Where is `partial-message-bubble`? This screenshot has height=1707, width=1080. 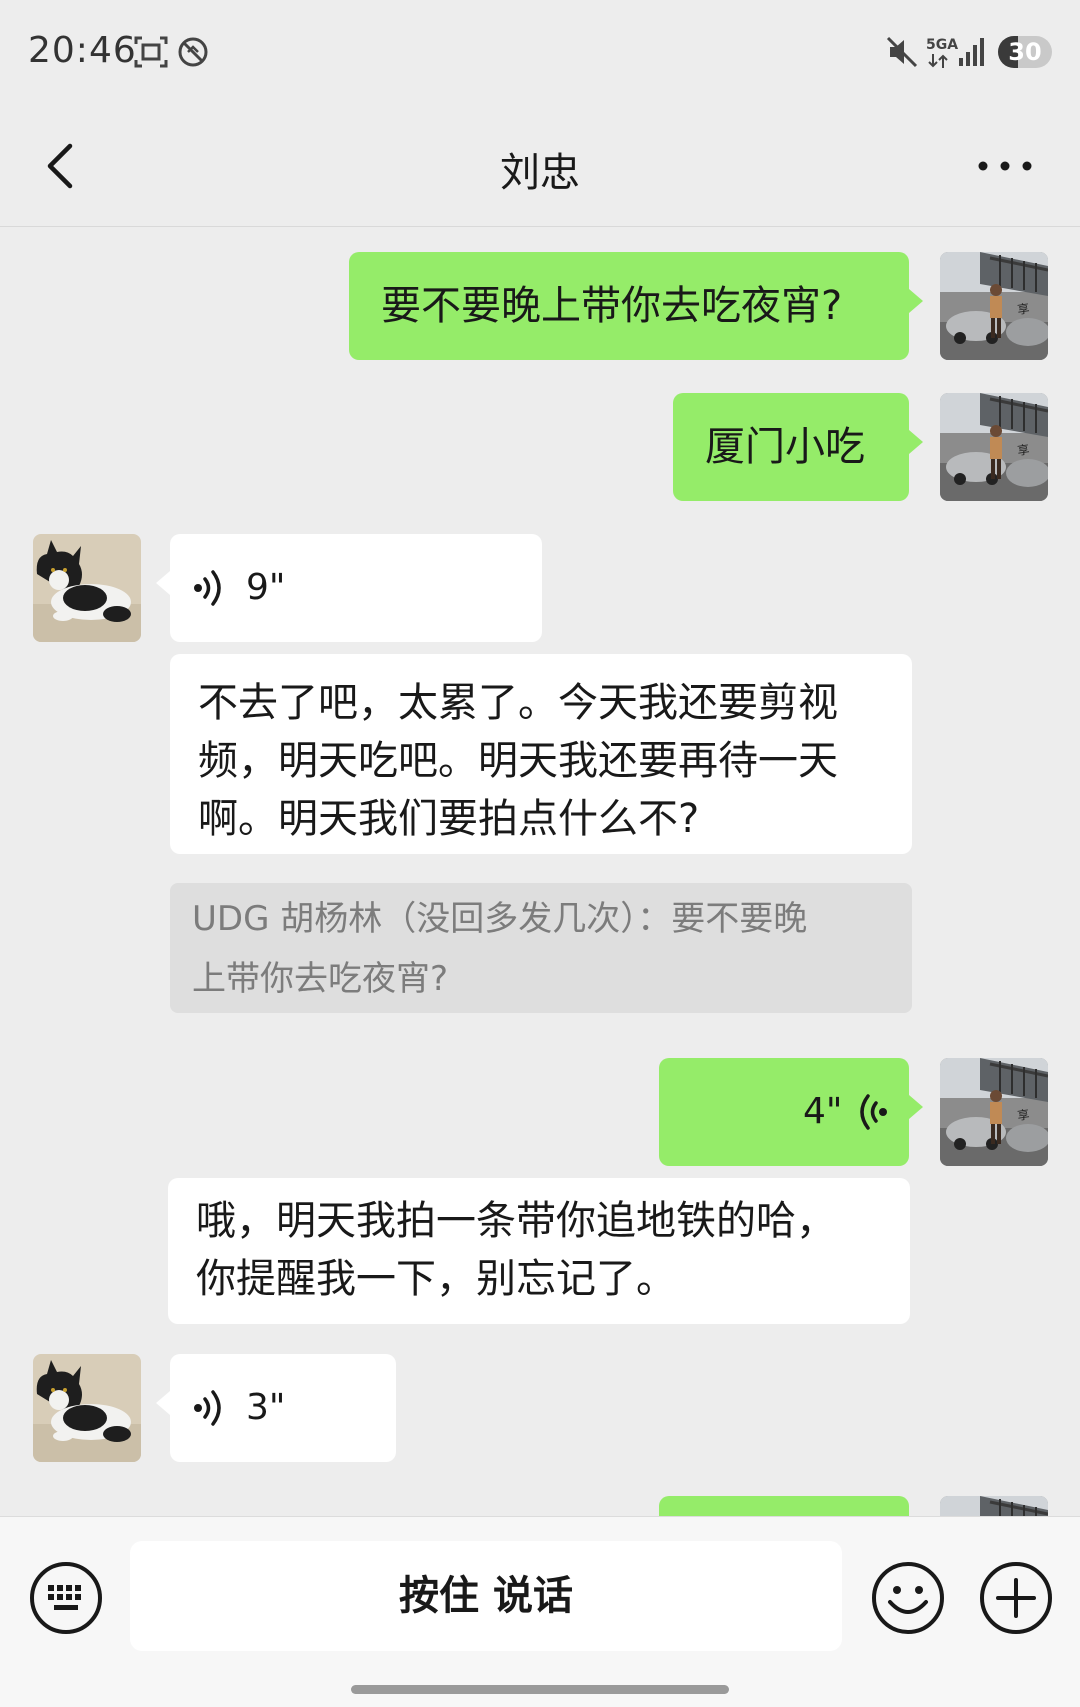
partial-message-bubble is located at coordinates (784, 1506).